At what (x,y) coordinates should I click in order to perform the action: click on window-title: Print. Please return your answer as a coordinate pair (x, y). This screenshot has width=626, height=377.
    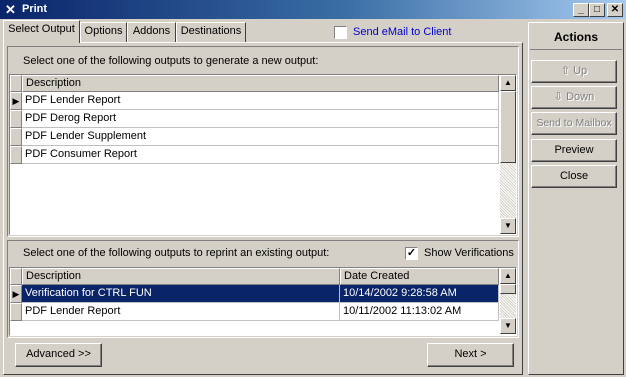
    Looking at the image, I should click on (35, 9).